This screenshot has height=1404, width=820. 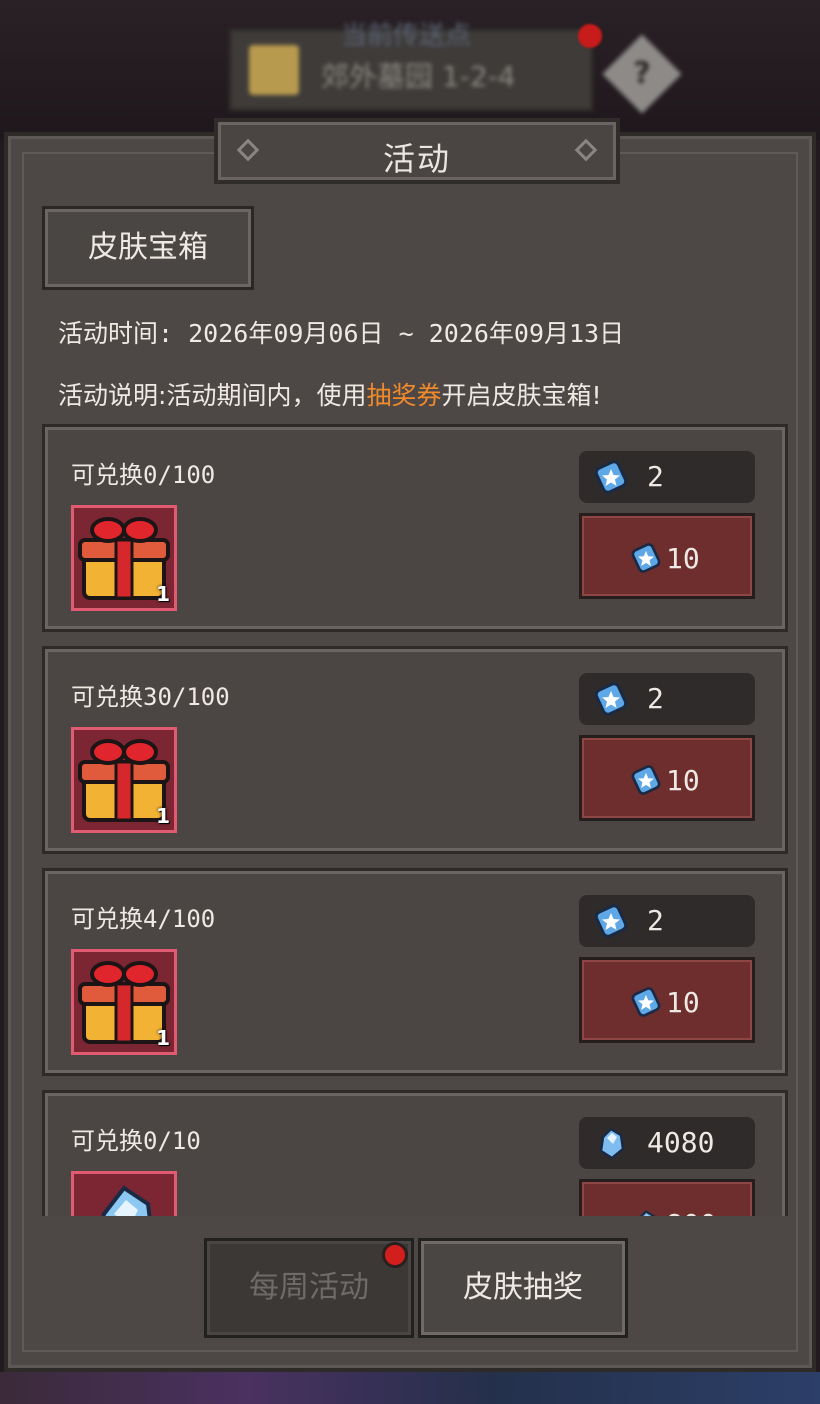 What do you see at coordinates (136, 1141) in the screenshot?
I see `exchange-quota: 可兑换0/10` at bounding box center [136, 1141].